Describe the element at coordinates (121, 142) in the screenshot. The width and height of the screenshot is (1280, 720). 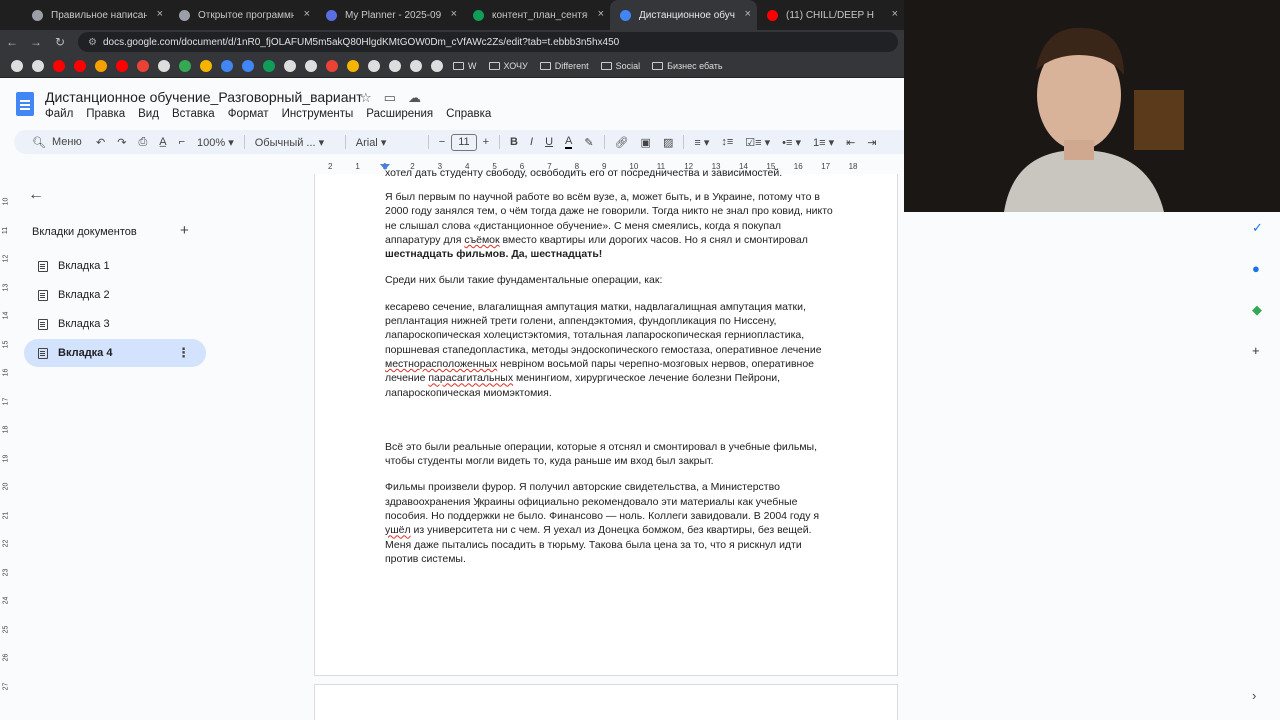
I see `redo-icon: ↷` at that location.